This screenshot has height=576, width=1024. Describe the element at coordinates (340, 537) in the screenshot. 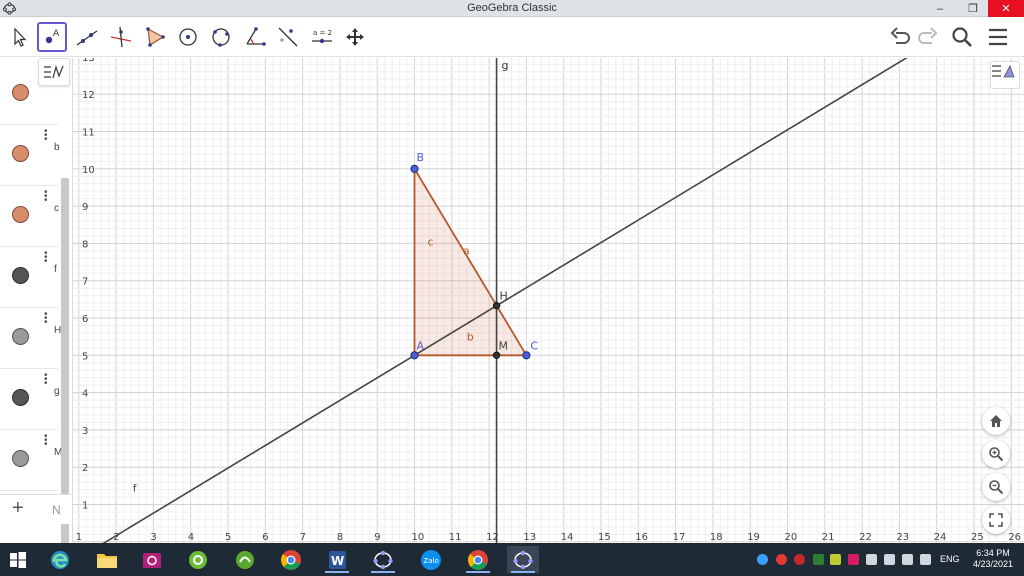

I see `x-tick-label: 8` at that location.